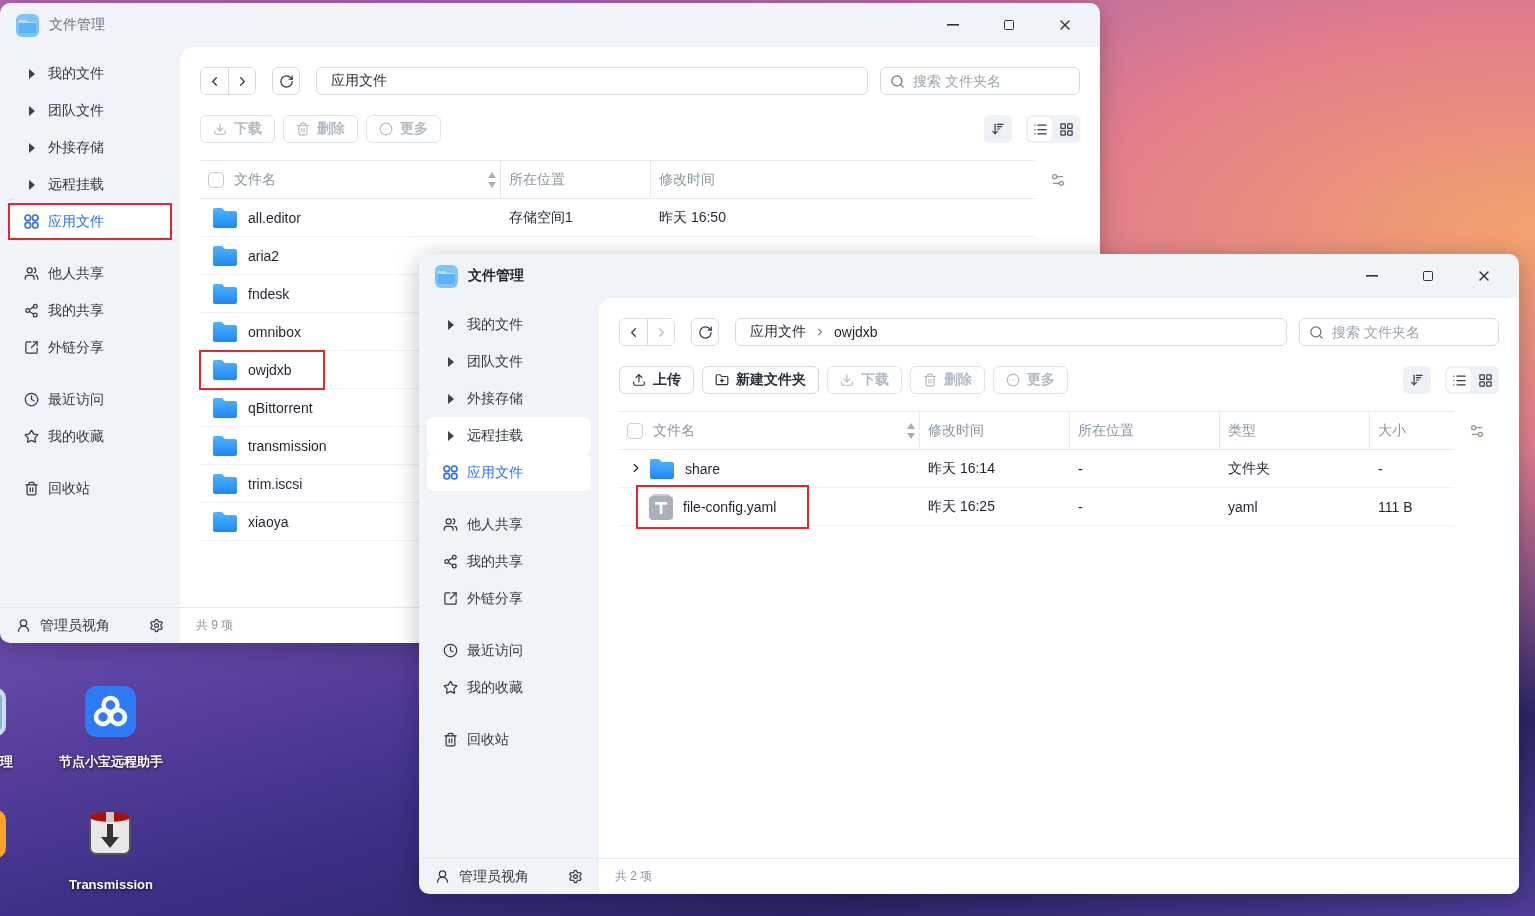  I want to click on sort-icon, so click(998, 129).